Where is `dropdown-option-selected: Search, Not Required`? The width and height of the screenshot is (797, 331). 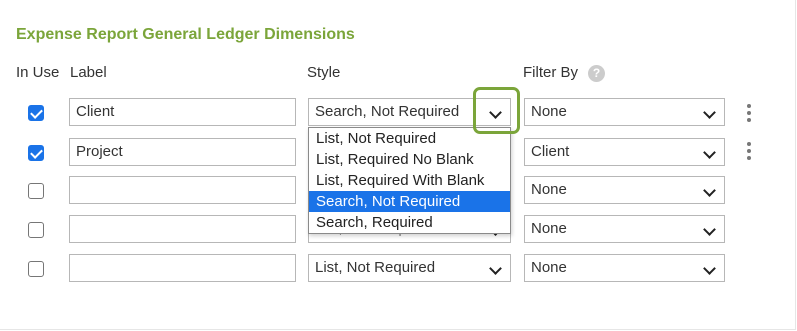
dropdown-option-selected: Search, Not Required is located at coordinates (409, 201).